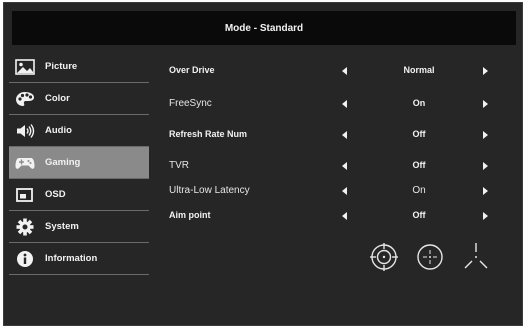 This screenshot has height=328, width=524. What do you see at coordinates (334, 193) in the screenshot?
I see `setting-ultra-low-latency: Ultra-Low Latency On` at bounding box center [334, 193].